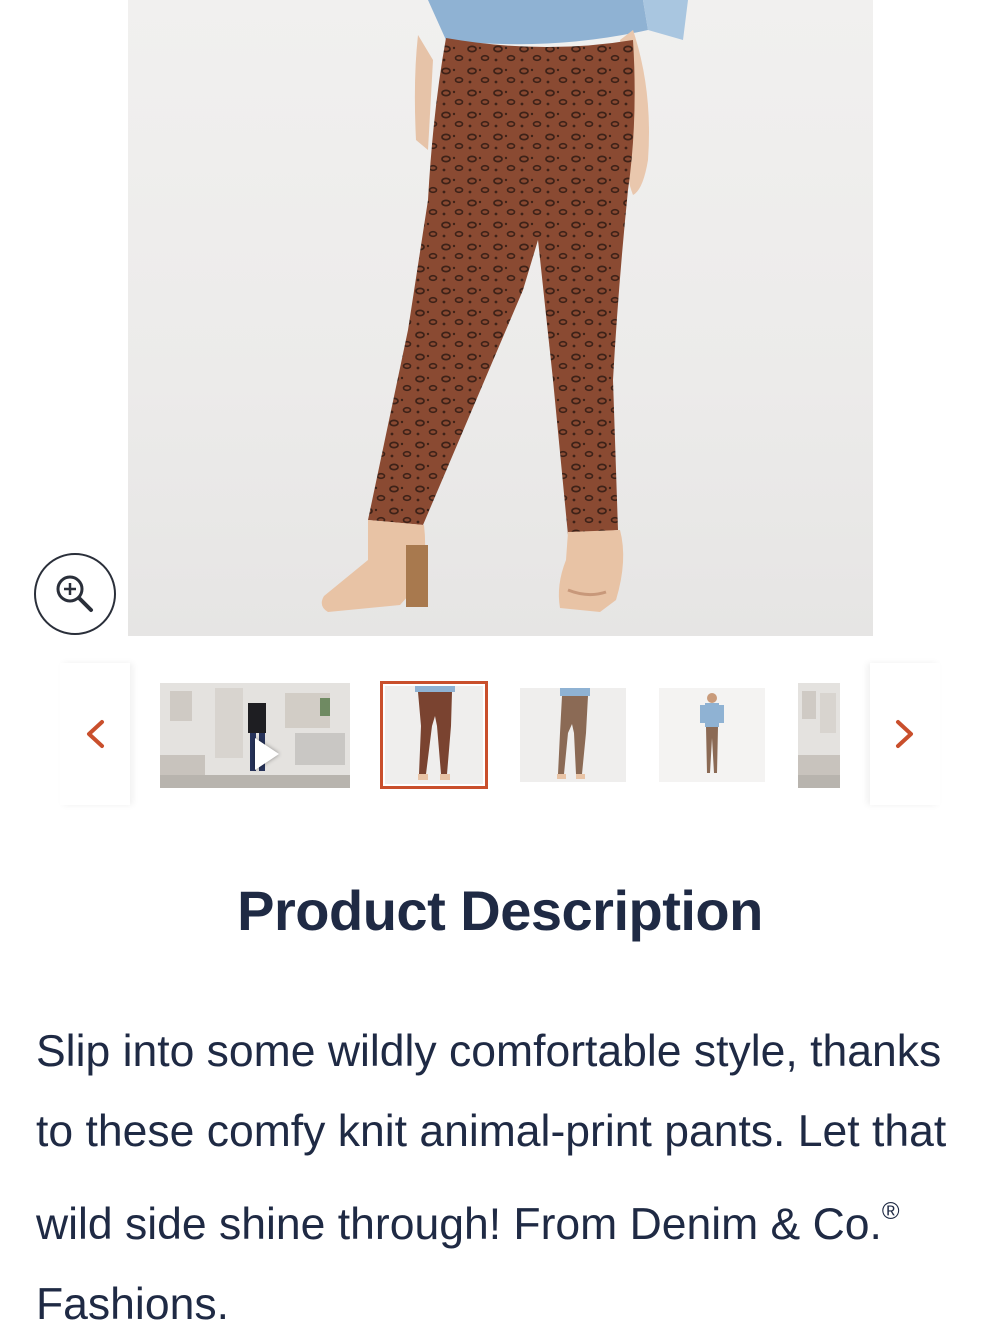  I want to click on thumbnail-full-body, so click(712, 735).